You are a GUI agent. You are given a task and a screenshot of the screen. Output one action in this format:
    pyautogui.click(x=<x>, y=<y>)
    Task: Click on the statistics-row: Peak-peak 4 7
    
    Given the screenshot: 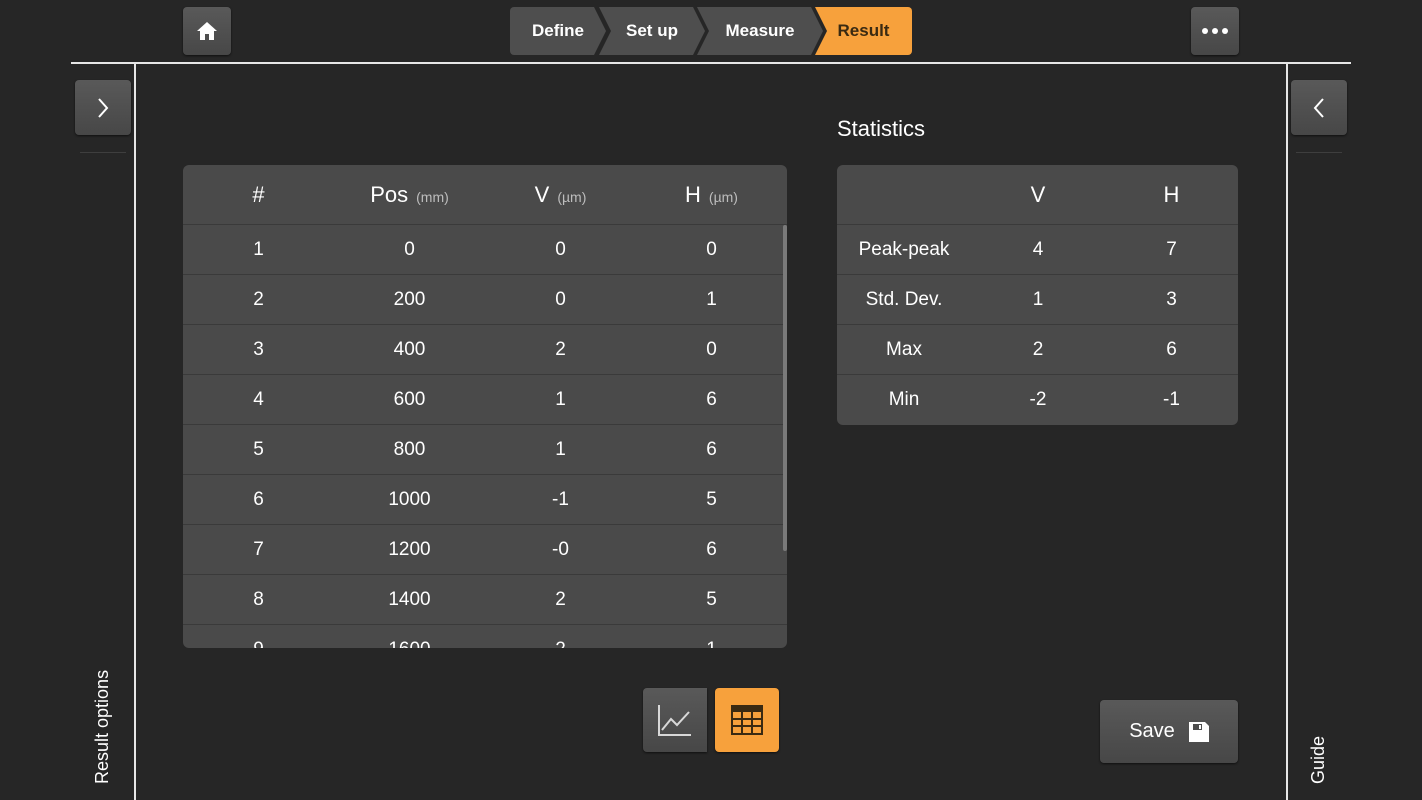 What is the action you would take?
    pyautogui.click(x=1037, y=249)
    